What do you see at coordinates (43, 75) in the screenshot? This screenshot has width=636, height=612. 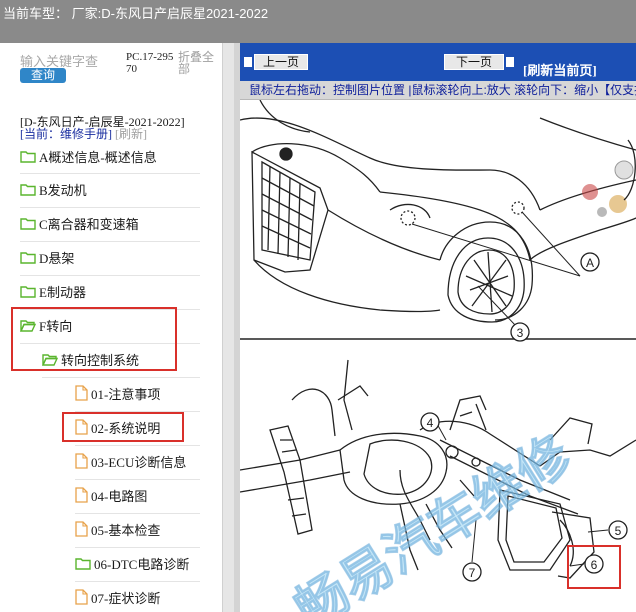 I see `query-button: 查询` at bounding box center [43, 75].